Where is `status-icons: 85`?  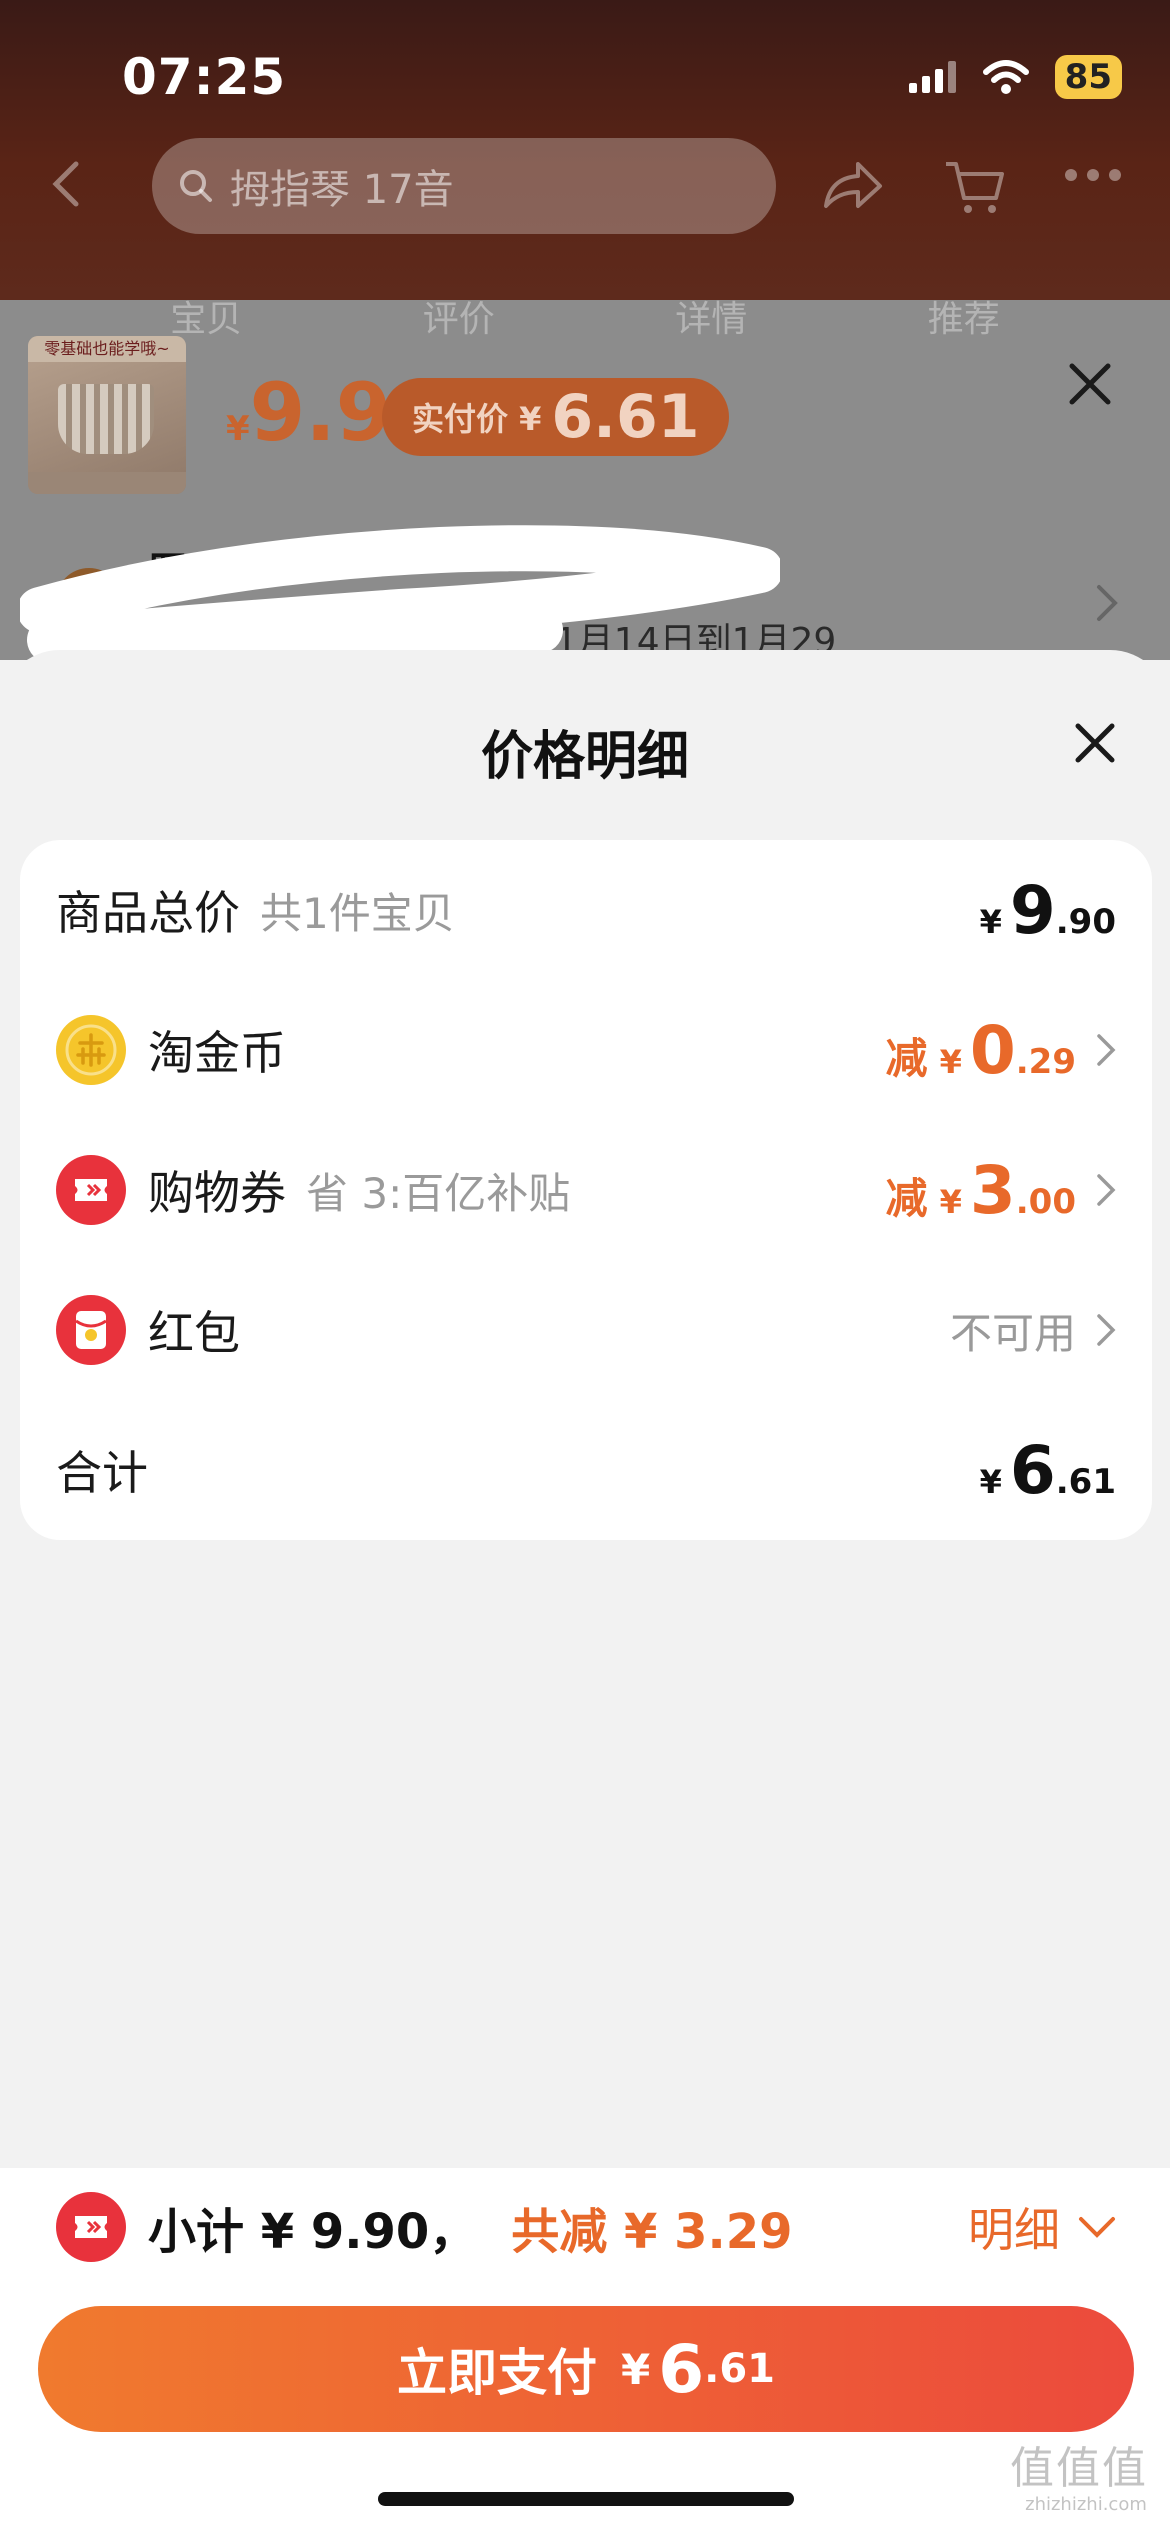 status-icons: 85 is located at coordinates (1015, 77).